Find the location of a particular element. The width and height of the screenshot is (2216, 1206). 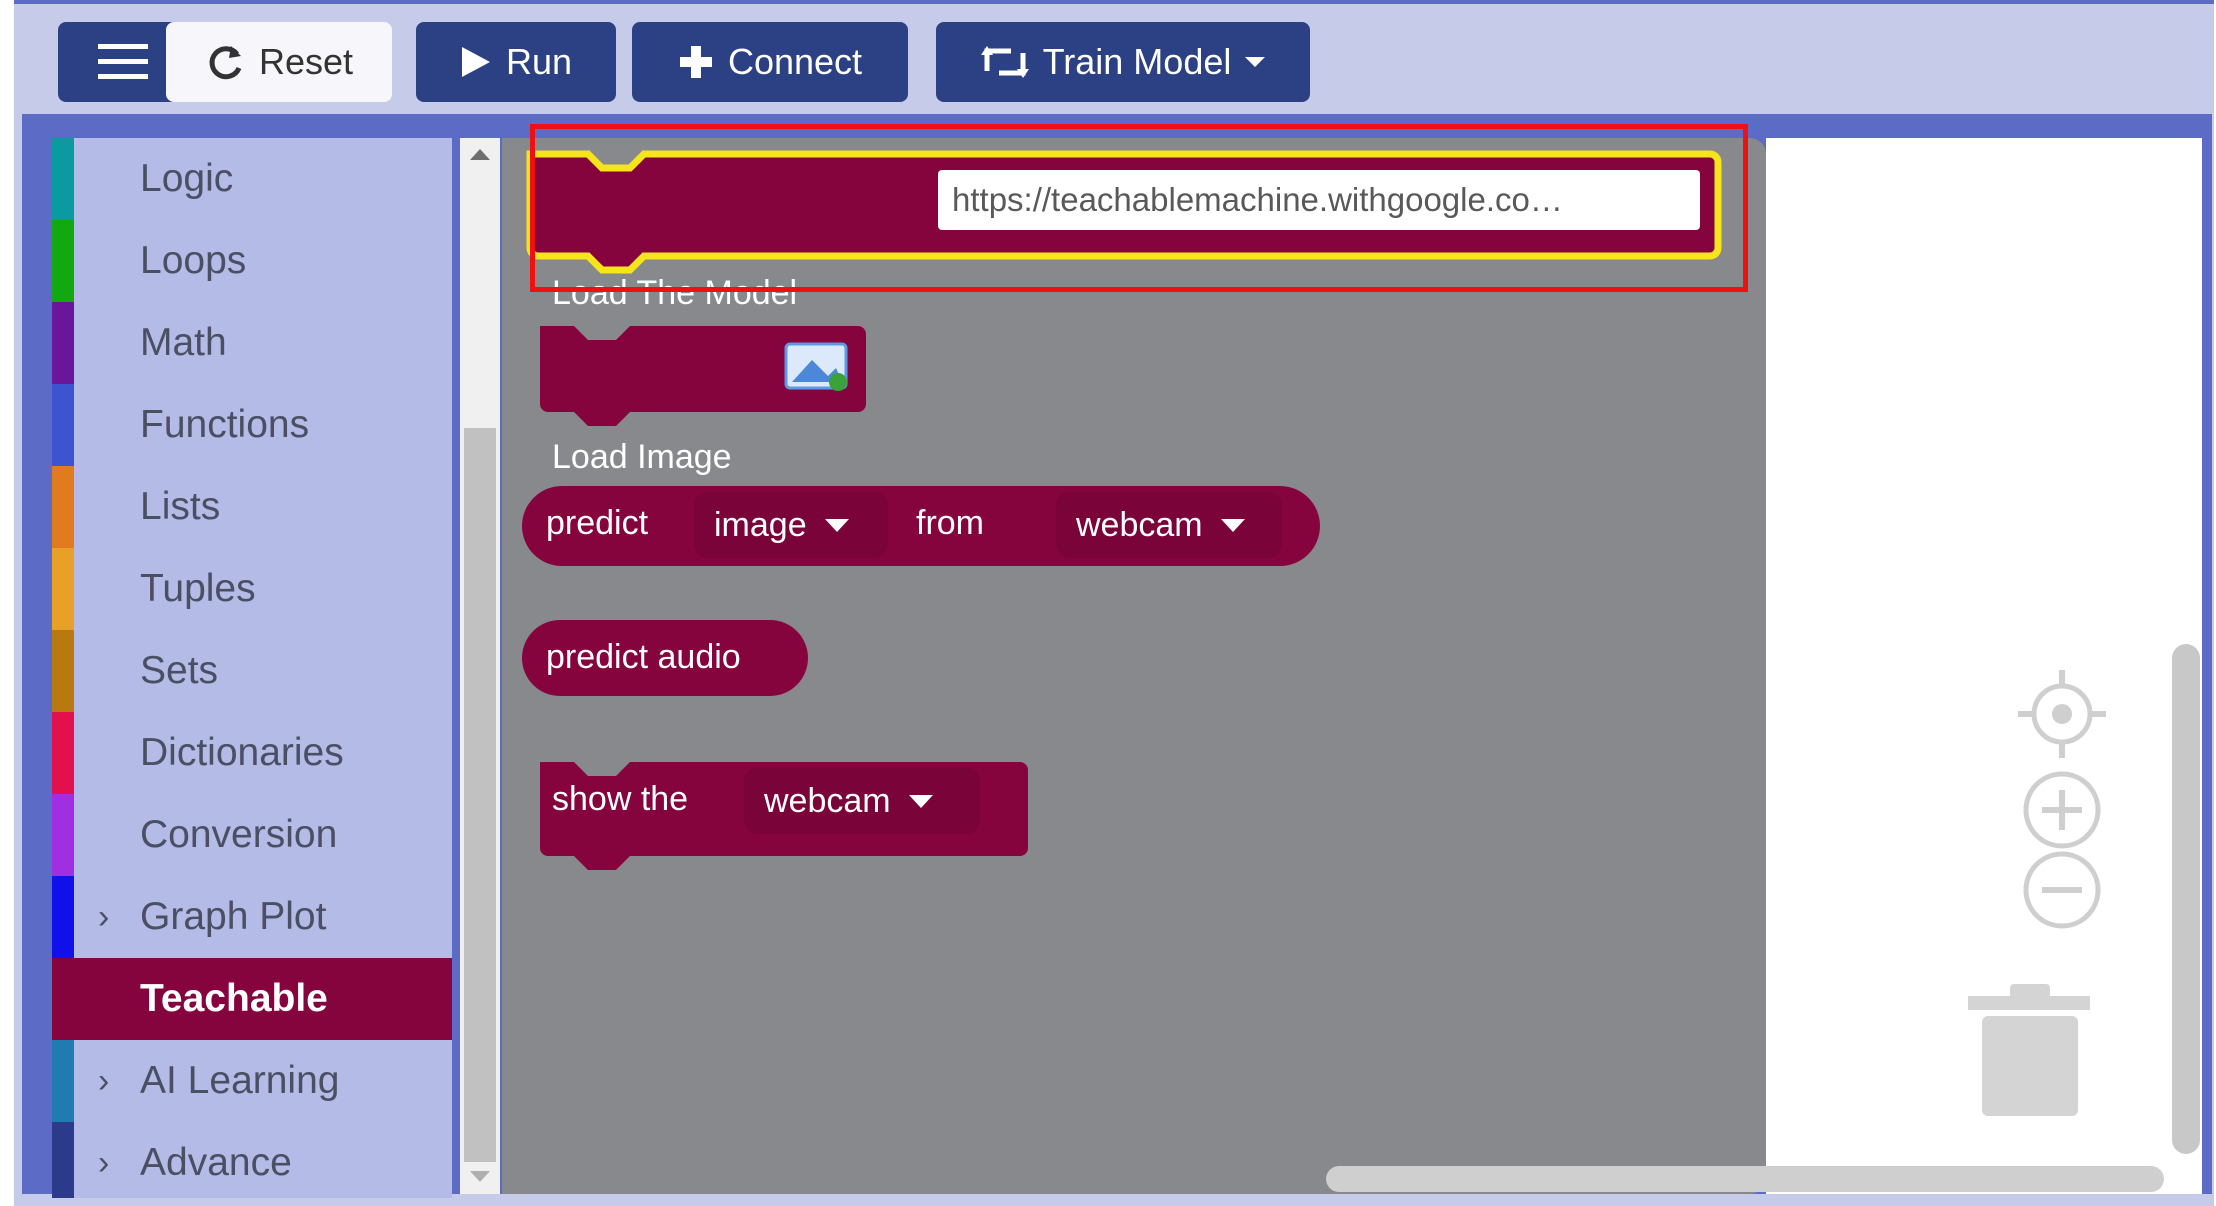

train-model-dropdown: Train Model is located at coordinates (1123, 62).